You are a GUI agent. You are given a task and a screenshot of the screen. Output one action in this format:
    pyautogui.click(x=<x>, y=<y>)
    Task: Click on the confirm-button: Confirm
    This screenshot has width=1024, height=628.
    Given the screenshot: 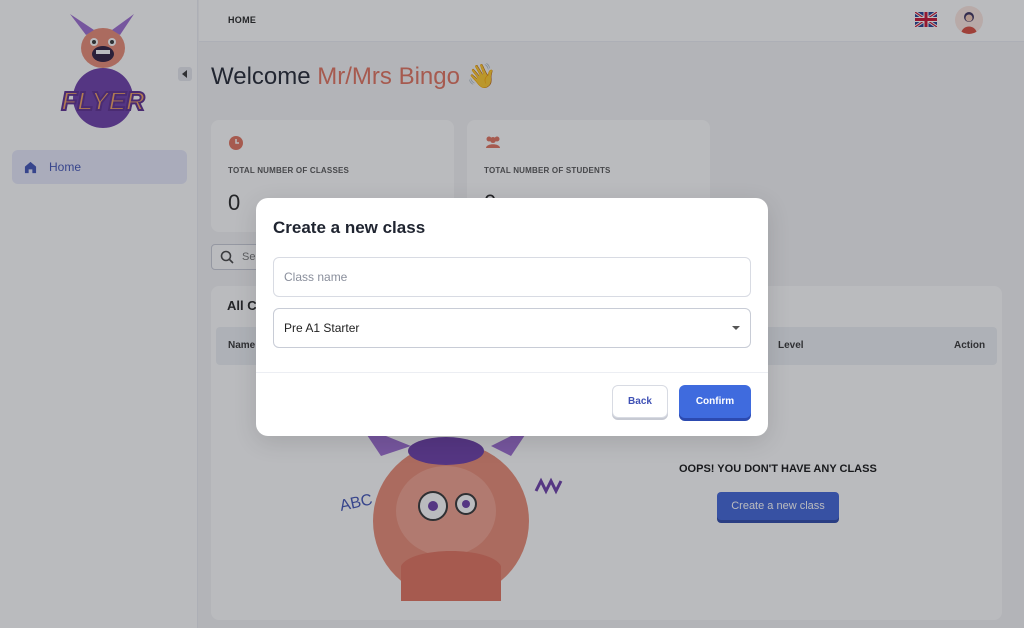 What is the action you would take?
    pyautogui.click(x=715, y=401)
    